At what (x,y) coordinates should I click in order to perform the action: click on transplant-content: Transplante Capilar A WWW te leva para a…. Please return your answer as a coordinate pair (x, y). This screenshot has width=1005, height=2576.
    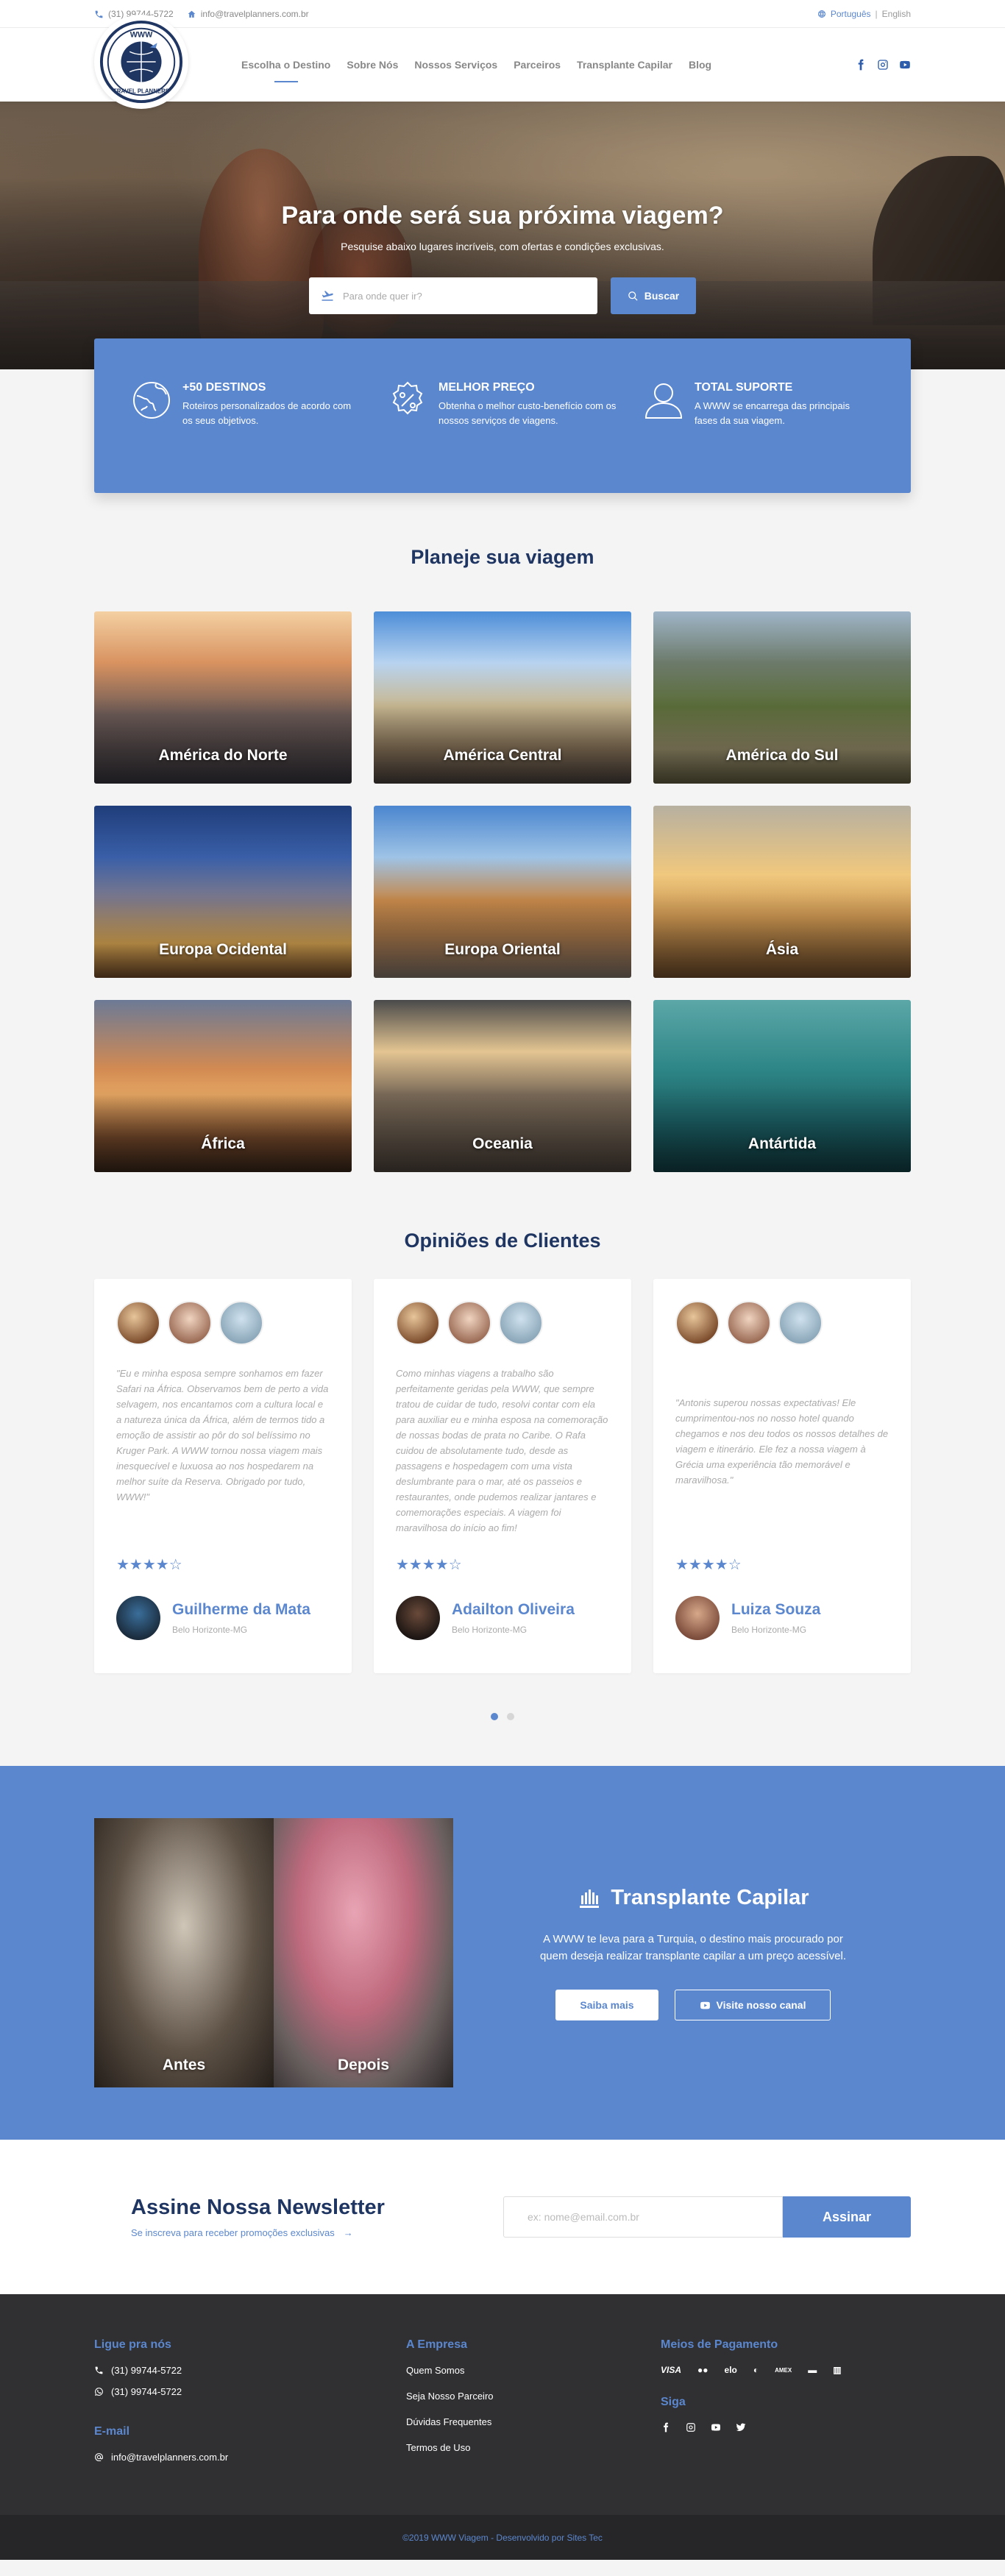
    Looking at the image, I should click on (693, 1952).